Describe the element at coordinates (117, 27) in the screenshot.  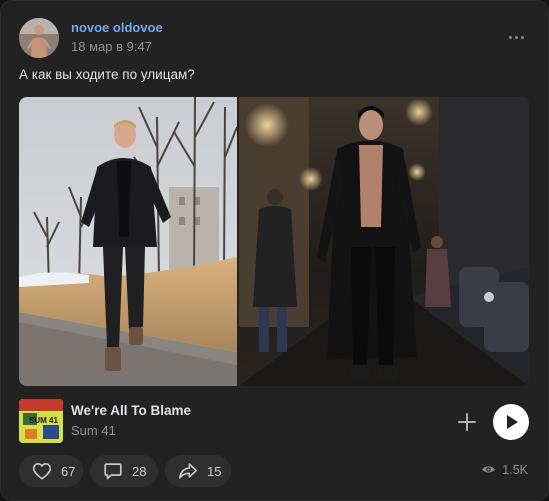
I see `author-name: novoe oldovoe` at that location.